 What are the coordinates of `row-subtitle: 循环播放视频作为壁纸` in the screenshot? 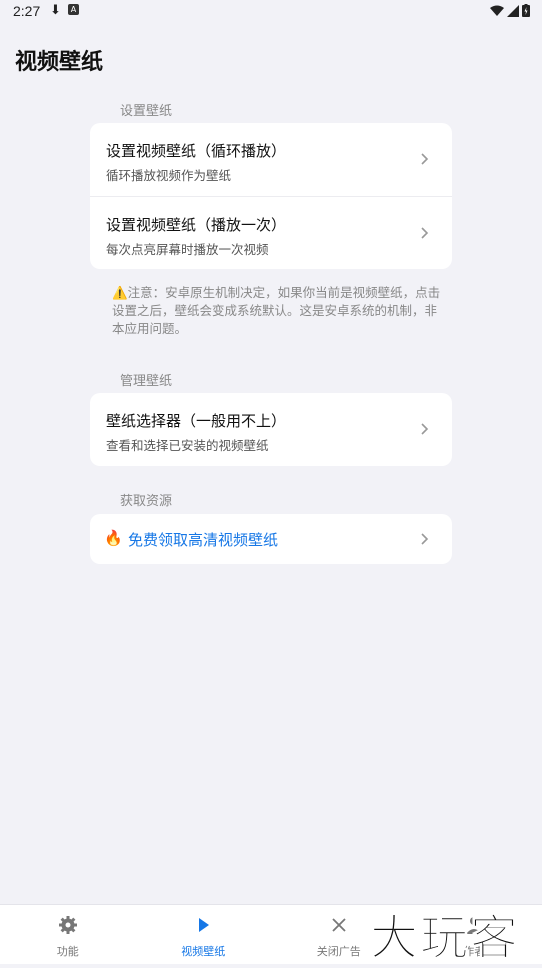 It's located at (168, 174).